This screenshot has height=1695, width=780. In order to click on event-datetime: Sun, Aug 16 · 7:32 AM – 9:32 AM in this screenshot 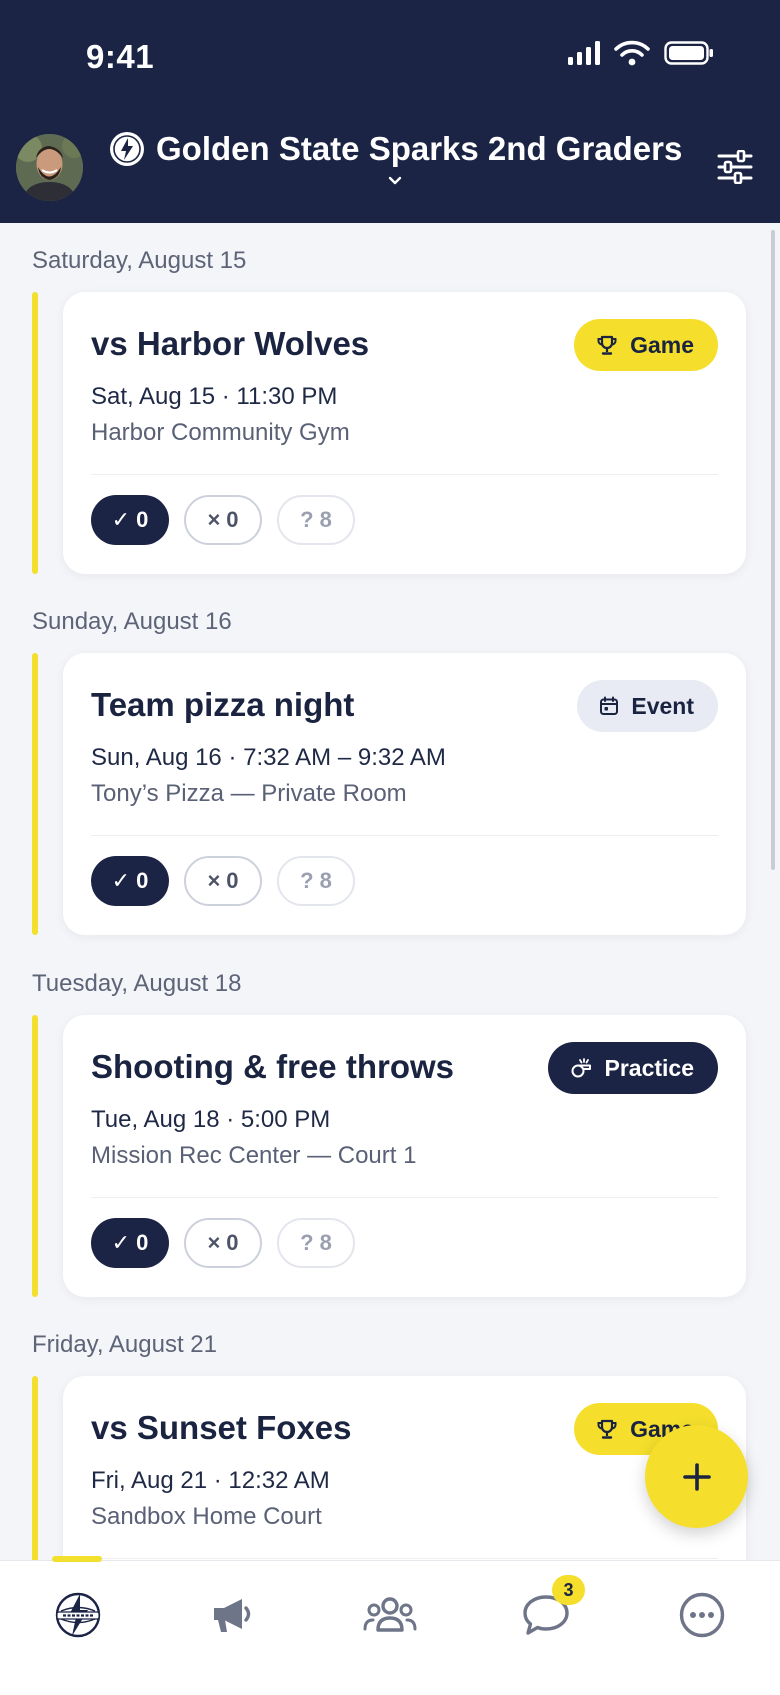, I will do `click(268, 757)`.